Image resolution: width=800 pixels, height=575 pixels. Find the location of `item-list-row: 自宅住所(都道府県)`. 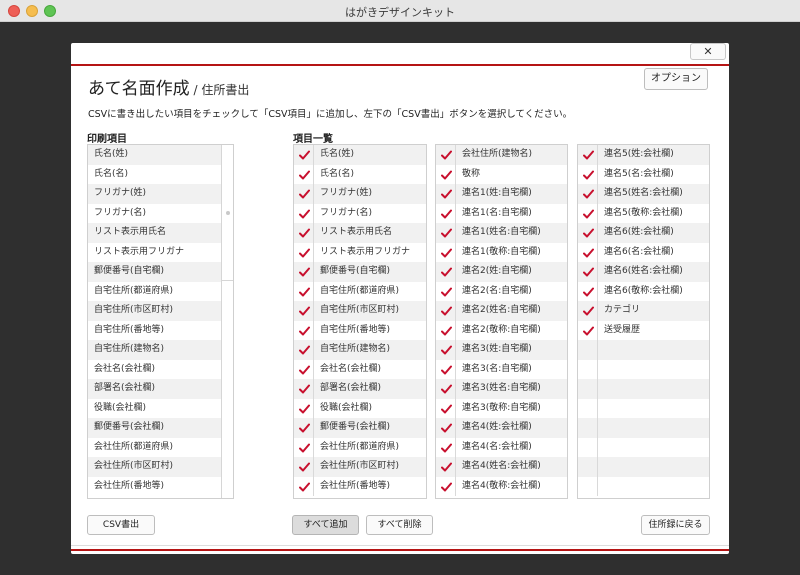

item-list-row: 自宅住所(都道府県) is located at coordinates (360, 291).